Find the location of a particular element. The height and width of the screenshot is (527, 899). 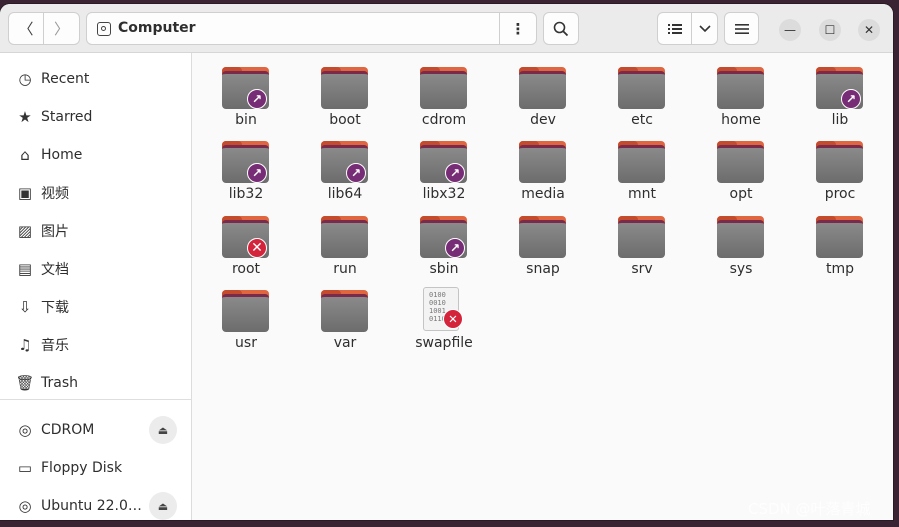

file-item-cdrom: cdrom is located at coordinates (444, 91).